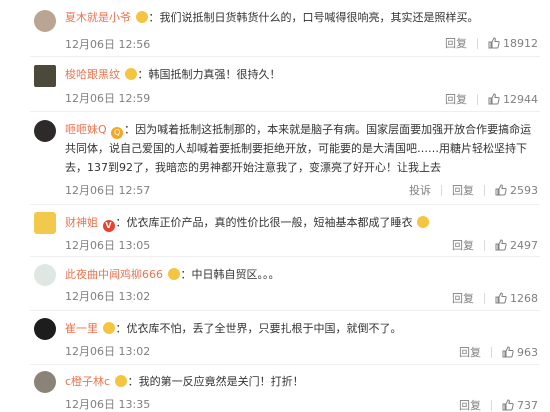 This screenshot has width=550, height=412. I want to click on like-button: 737, so click(520, 405).